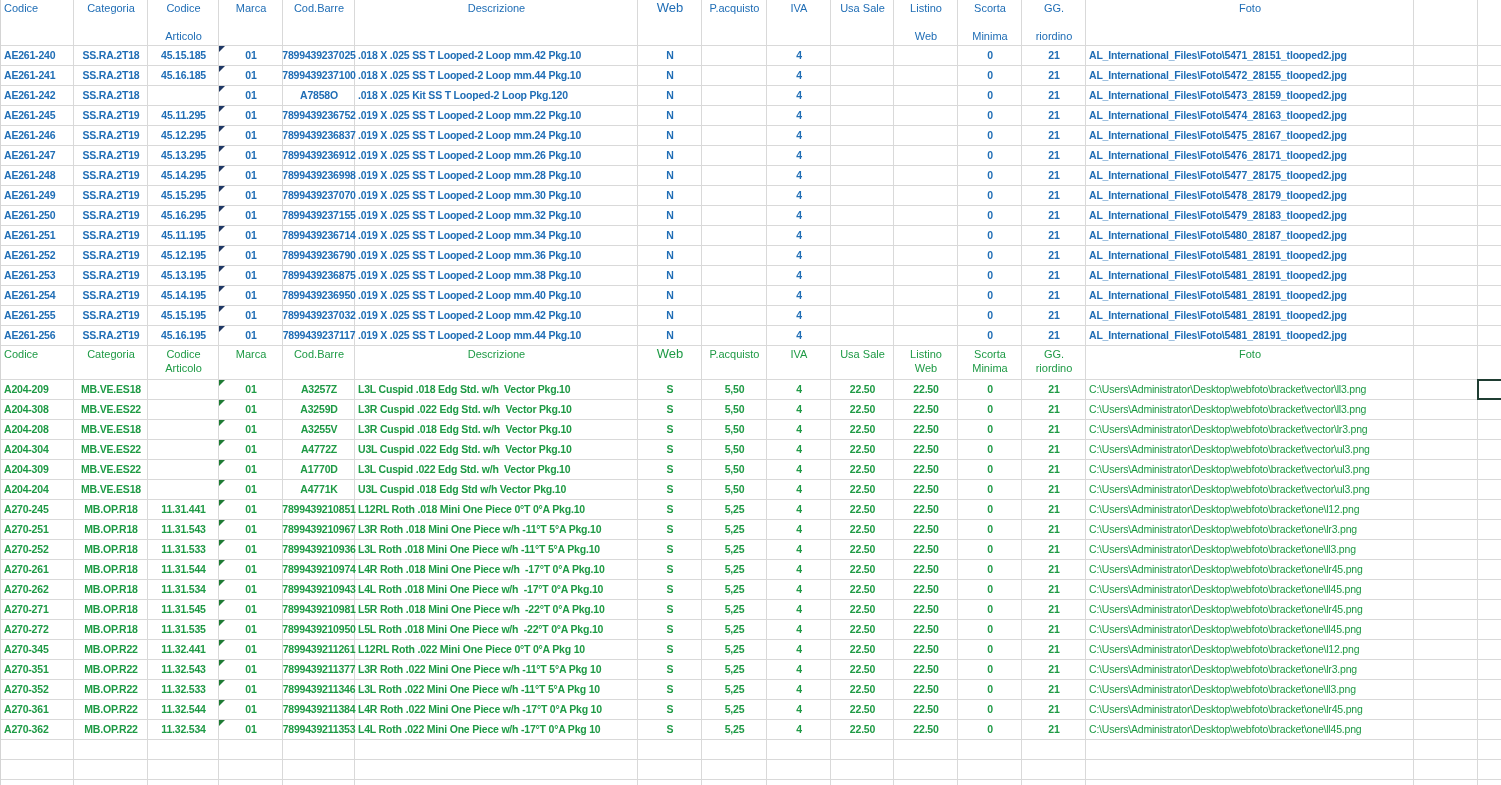 The image size is (1501, 785). I want to click on column-header: Listino, so click(926, 354).